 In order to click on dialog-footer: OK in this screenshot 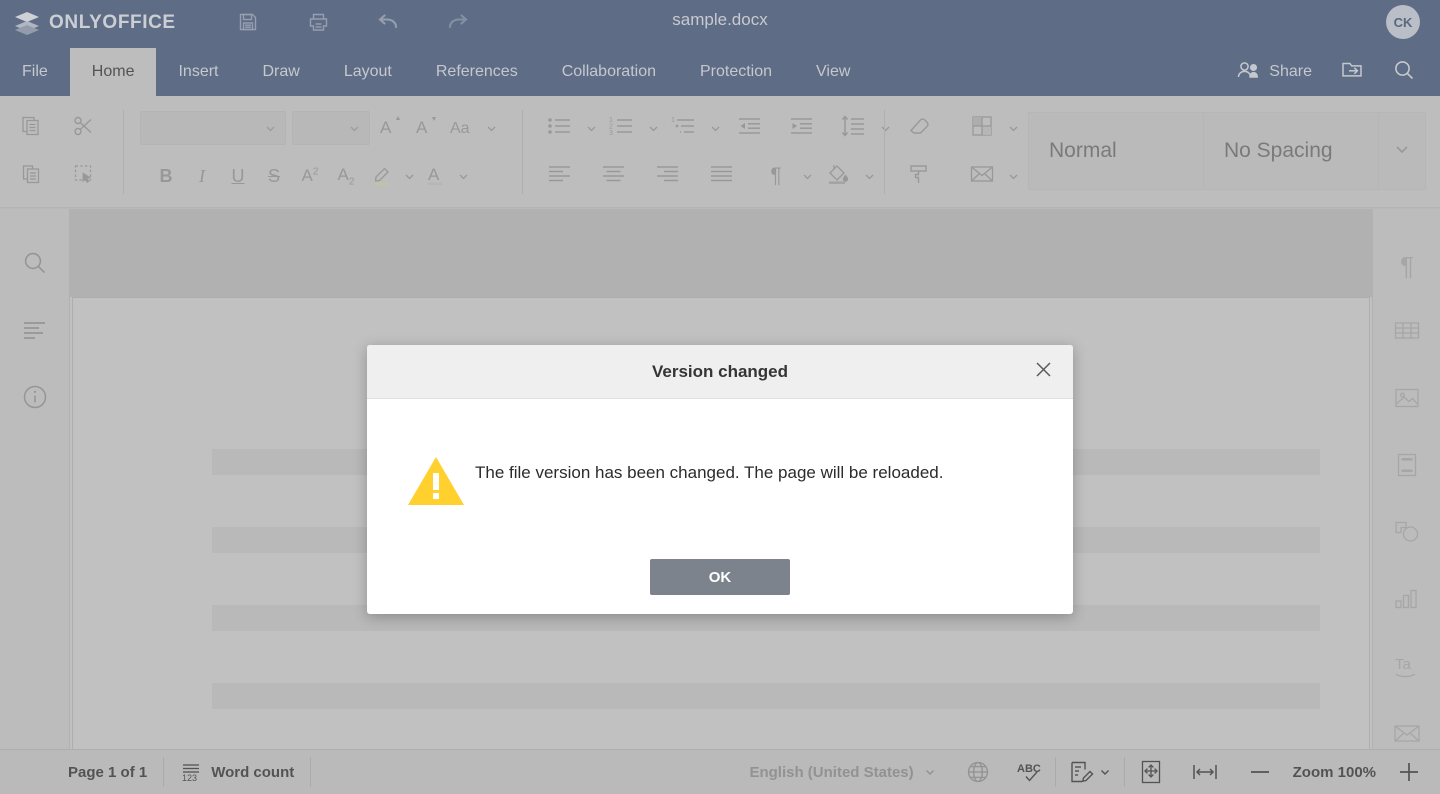, I will do `click(720, 586)`.